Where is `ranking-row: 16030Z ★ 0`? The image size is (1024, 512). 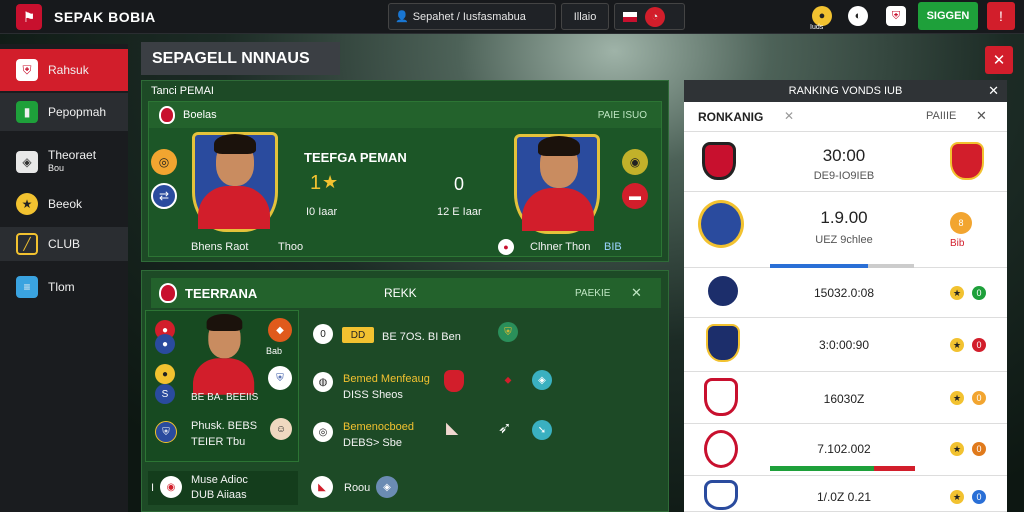
ranking-row: 16030Z ★ 0 is located at coordinates (845, 398).